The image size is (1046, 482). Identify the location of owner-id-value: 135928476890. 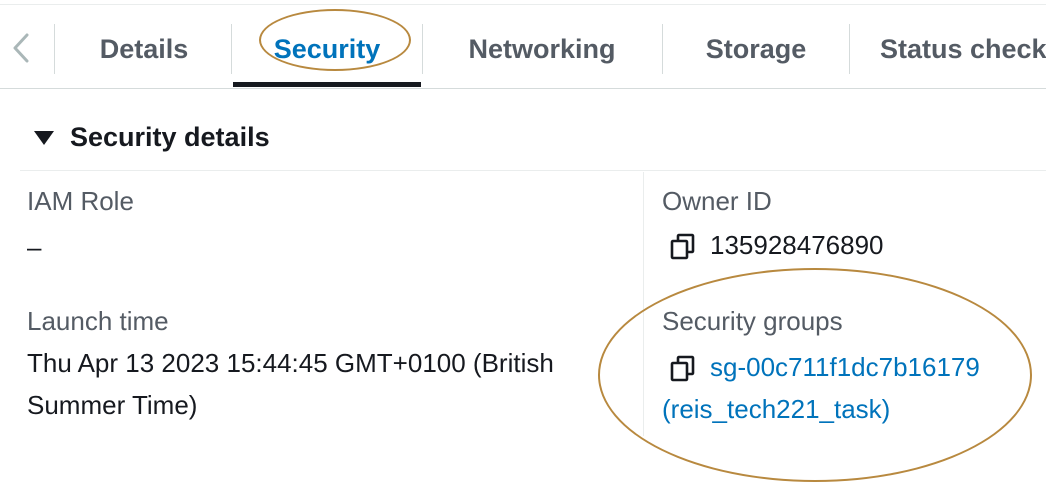
(797, 245).